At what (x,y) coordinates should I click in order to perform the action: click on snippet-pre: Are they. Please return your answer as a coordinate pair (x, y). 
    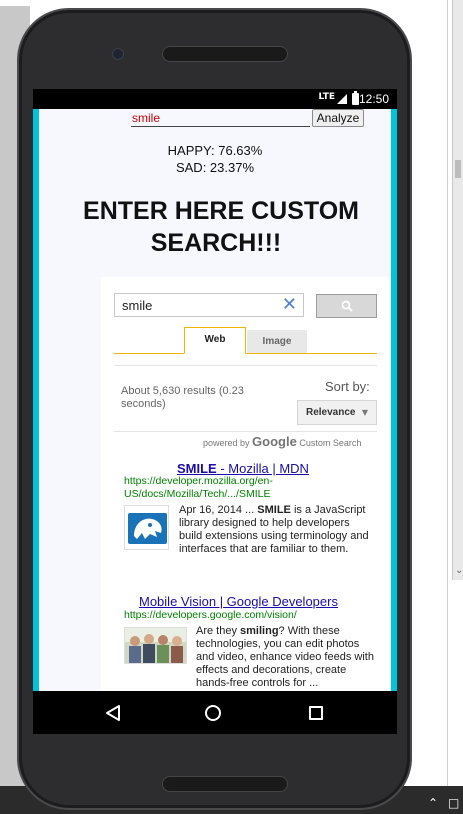
    Looking at the image, I should click on (218, 631).